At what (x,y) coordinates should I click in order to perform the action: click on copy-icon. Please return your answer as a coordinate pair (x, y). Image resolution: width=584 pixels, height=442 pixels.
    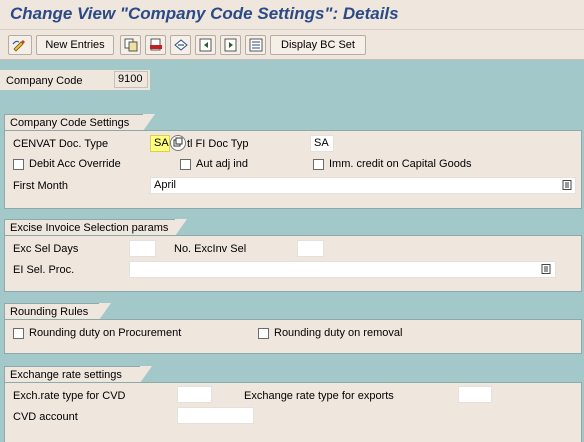
    Looking at the image, I should click on (130, 45).